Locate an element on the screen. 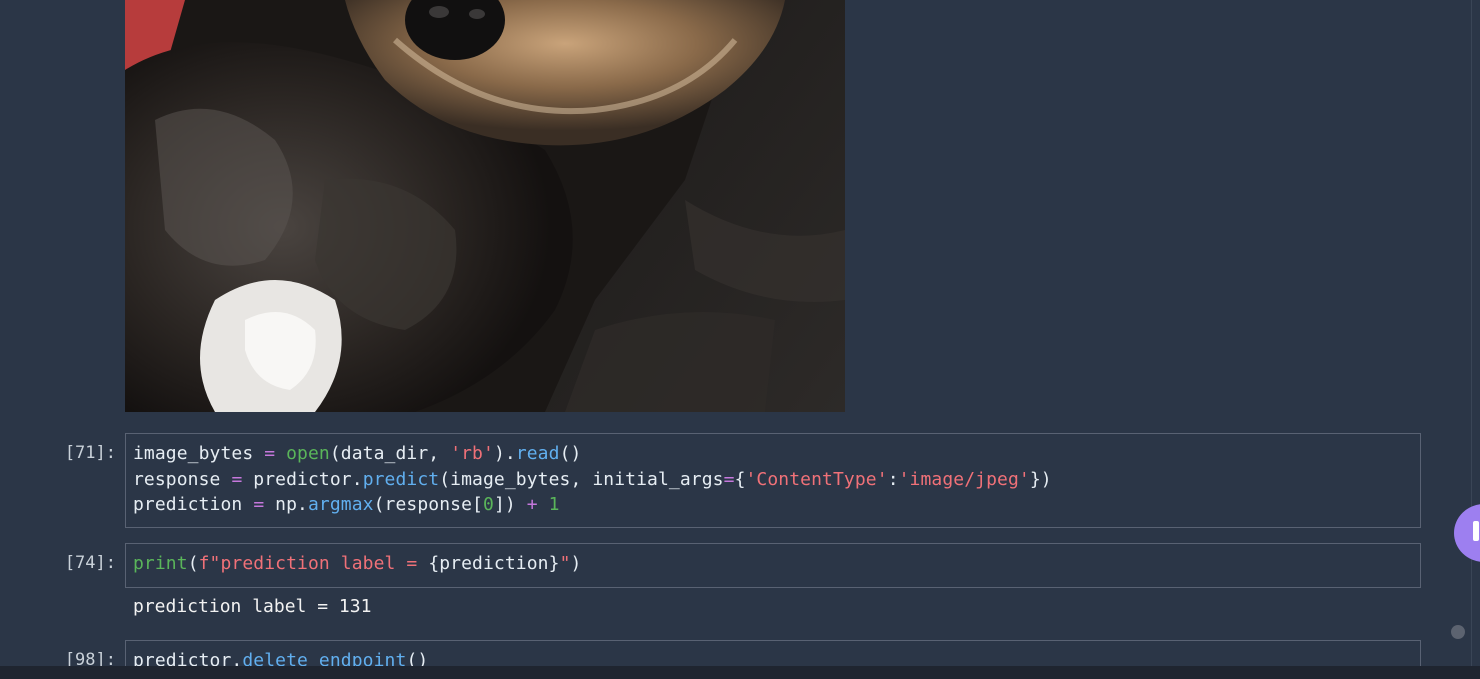 This screenshot has height=679, width=1480. code-token: np. is located at coordinates (286, 504).